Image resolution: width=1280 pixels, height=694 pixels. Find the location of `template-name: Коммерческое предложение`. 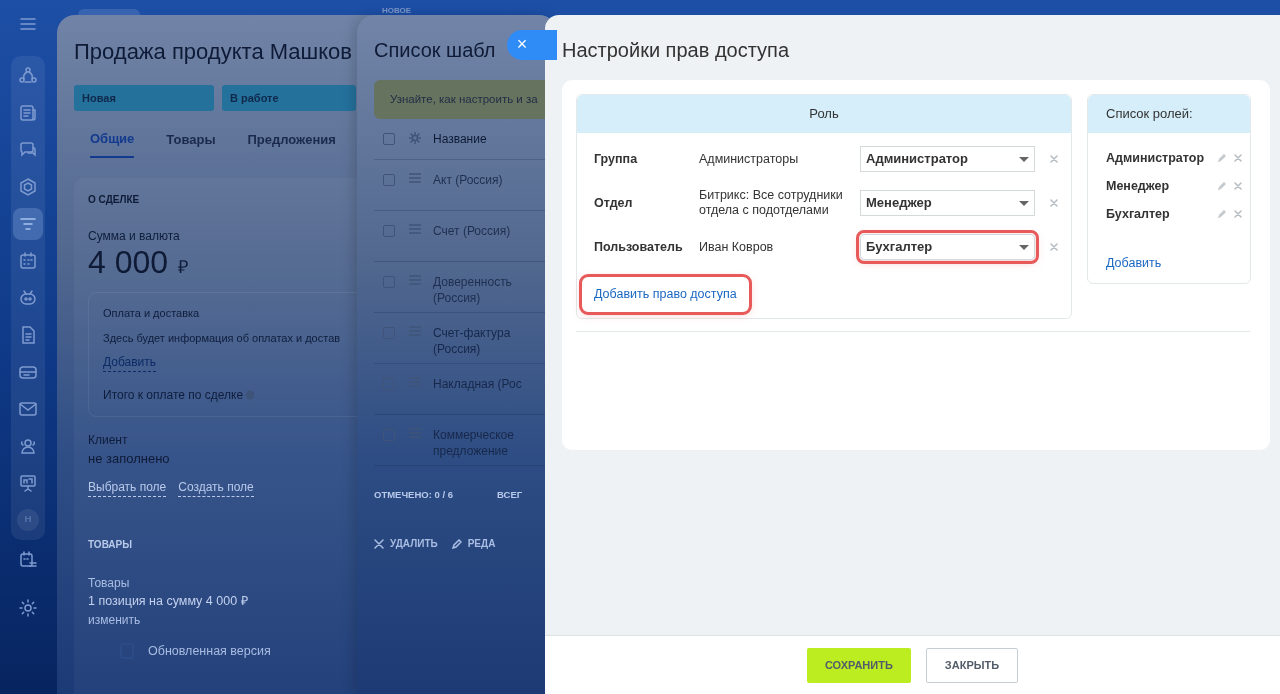

template-name: Коммерческое предложение is located at coordinates (488, 444).